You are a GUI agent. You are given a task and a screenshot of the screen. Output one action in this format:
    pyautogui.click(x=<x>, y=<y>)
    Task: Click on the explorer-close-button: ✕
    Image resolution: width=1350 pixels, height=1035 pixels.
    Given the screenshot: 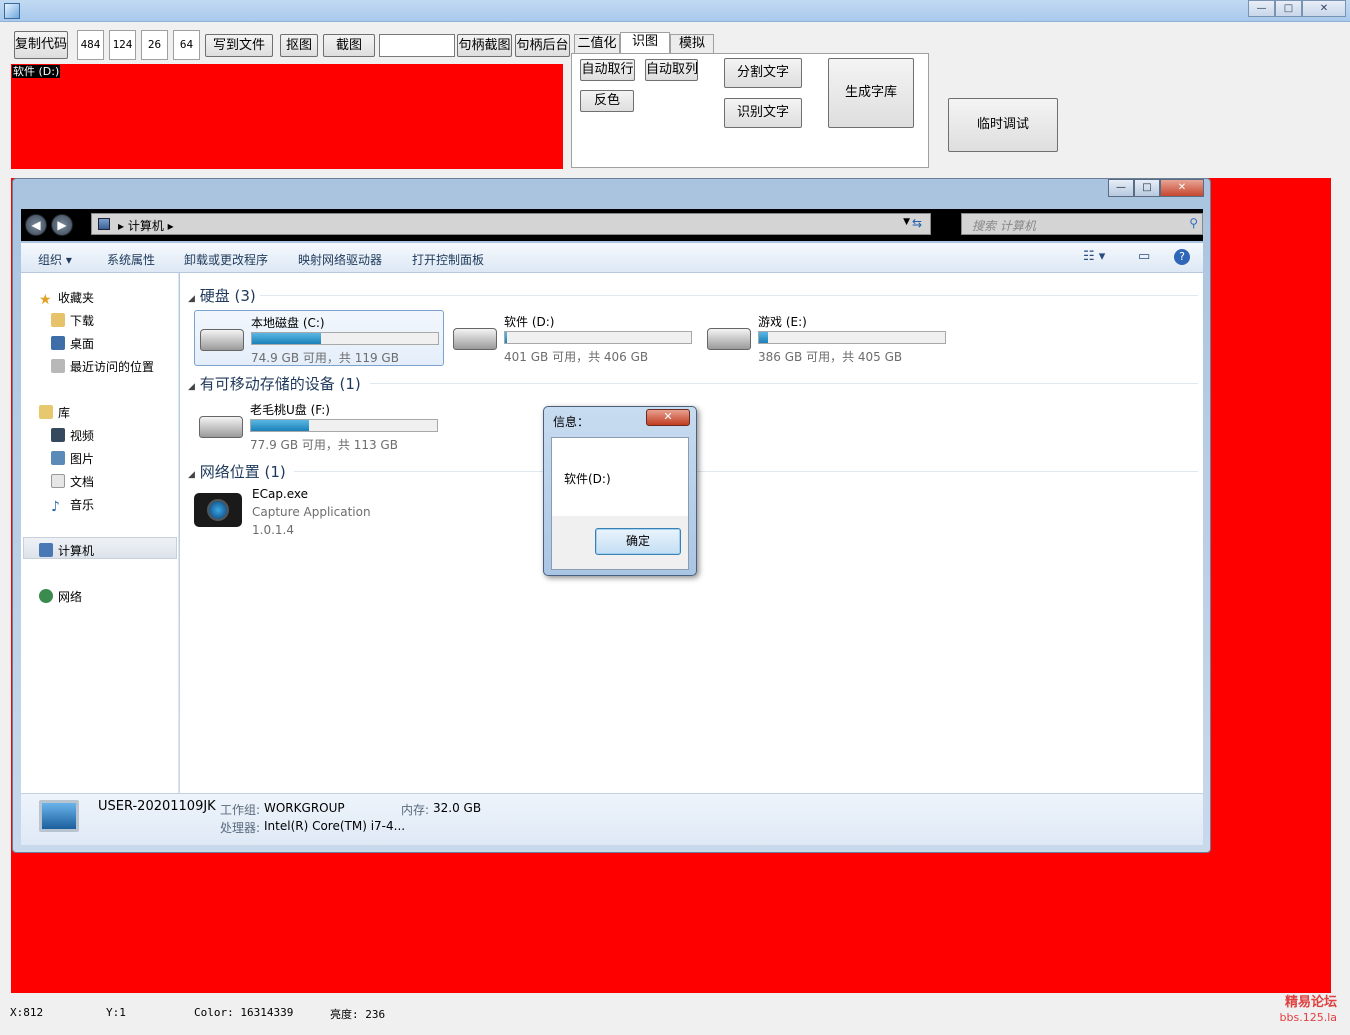 What is the action you would take?
    pyautogui.click(x=1182, y=188)
    